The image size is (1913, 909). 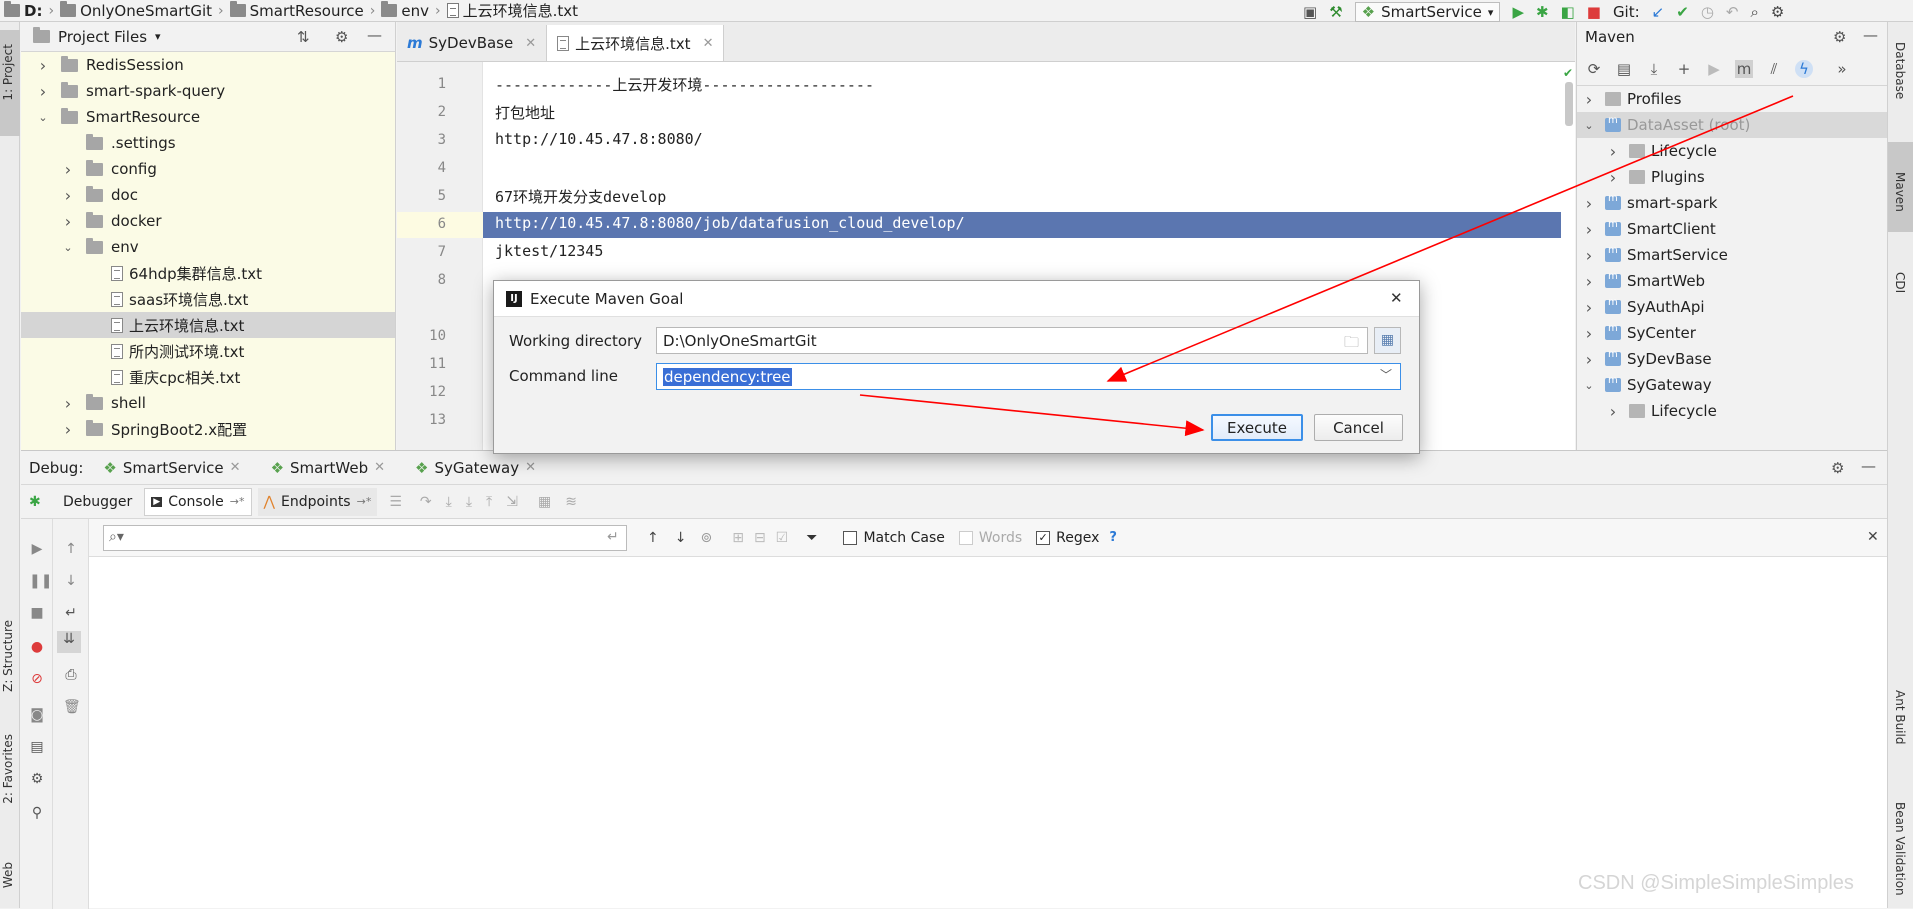 What do you see at coordinates (1716, 883) in the screenshot?
I see `watermark: CSDN @SimpleSimpleSimples` at bounding box center [1716, 883].